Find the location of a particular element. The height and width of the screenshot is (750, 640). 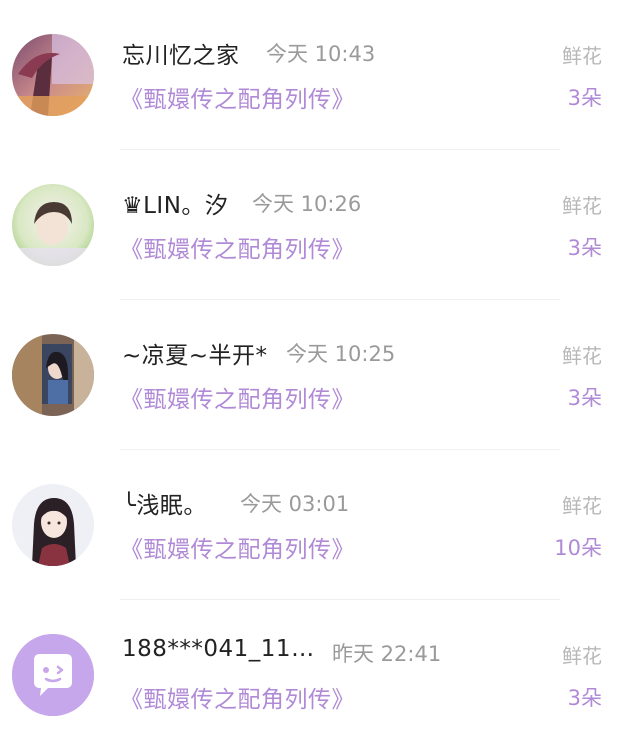

gift-time: 今天 10:43 is located at coordinates (321, 54).